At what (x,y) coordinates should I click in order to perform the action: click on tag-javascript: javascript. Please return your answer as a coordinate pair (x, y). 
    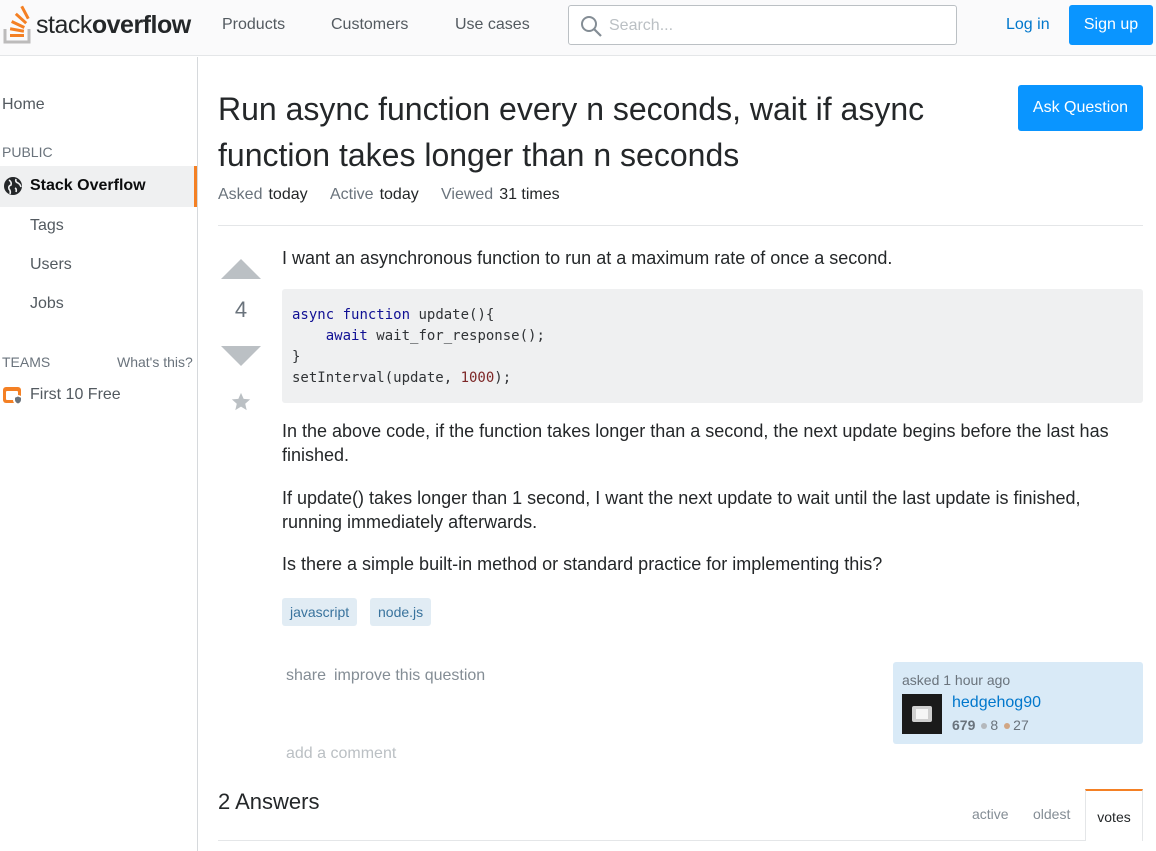
    Looking at the image, I should click on (320, 612).